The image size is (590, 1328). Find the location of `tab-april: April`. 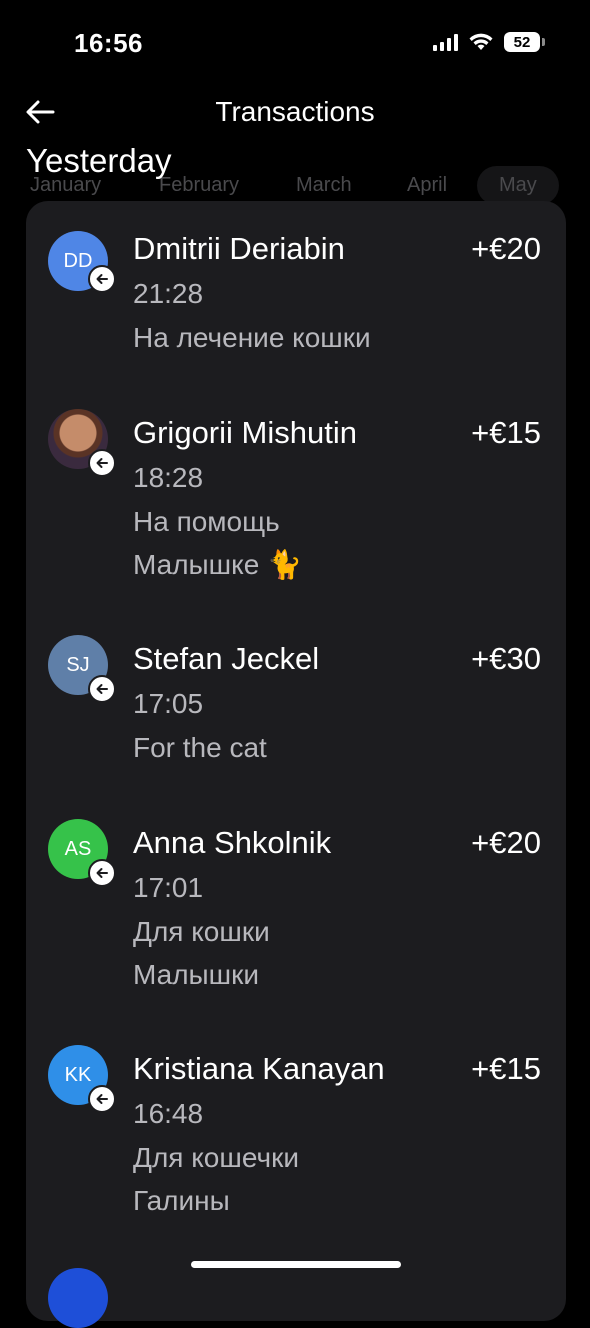

tab-april: April is located at coordinates (427, 185).